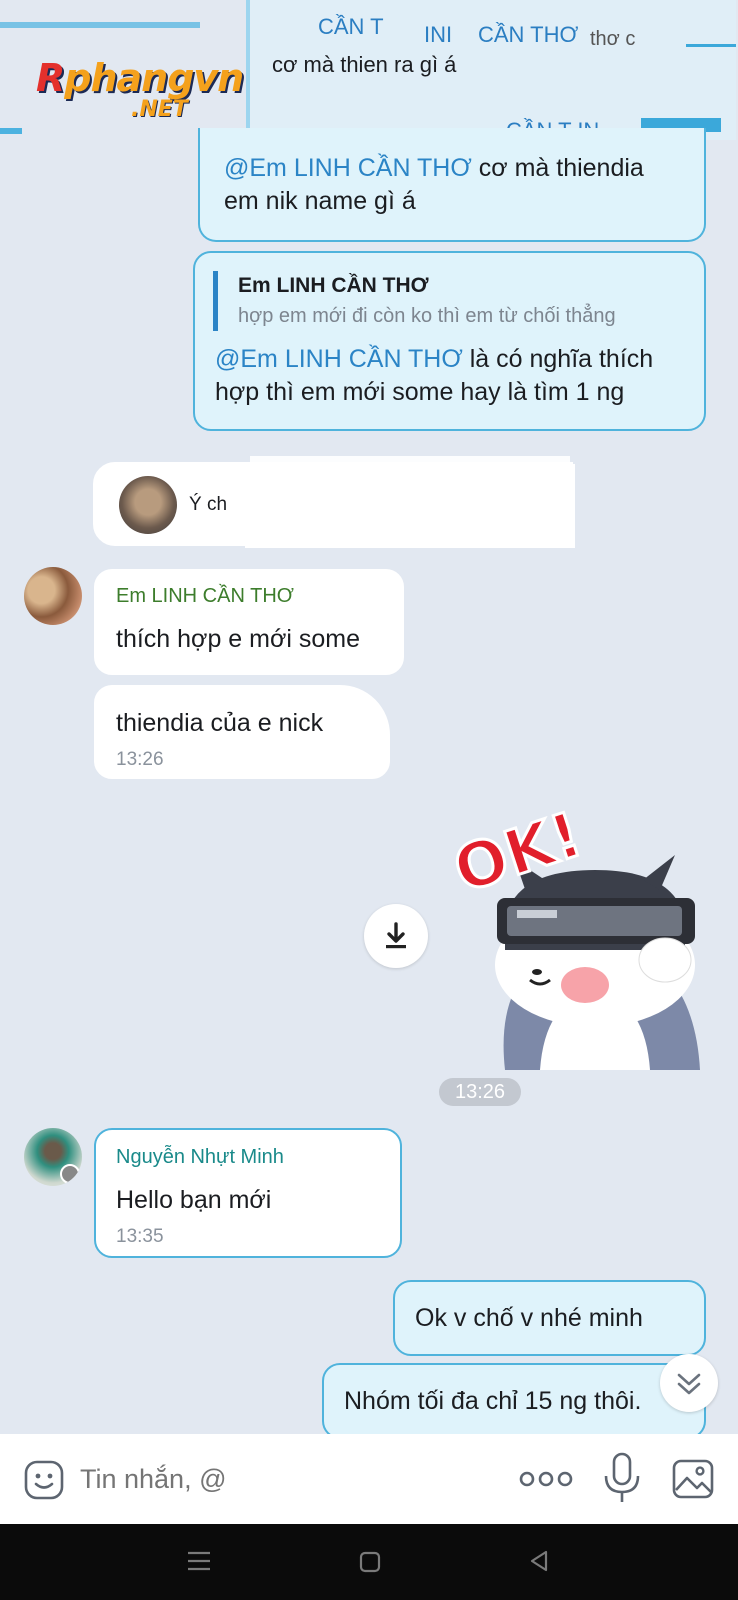 This screenshot has width=738, height=1600. What do you see at coordinates (493, 1401) in the screenshot?
I see `message-text: Nhóm tối đa chỉ 15 ng thôi.` at bounding box center [493, 1401].